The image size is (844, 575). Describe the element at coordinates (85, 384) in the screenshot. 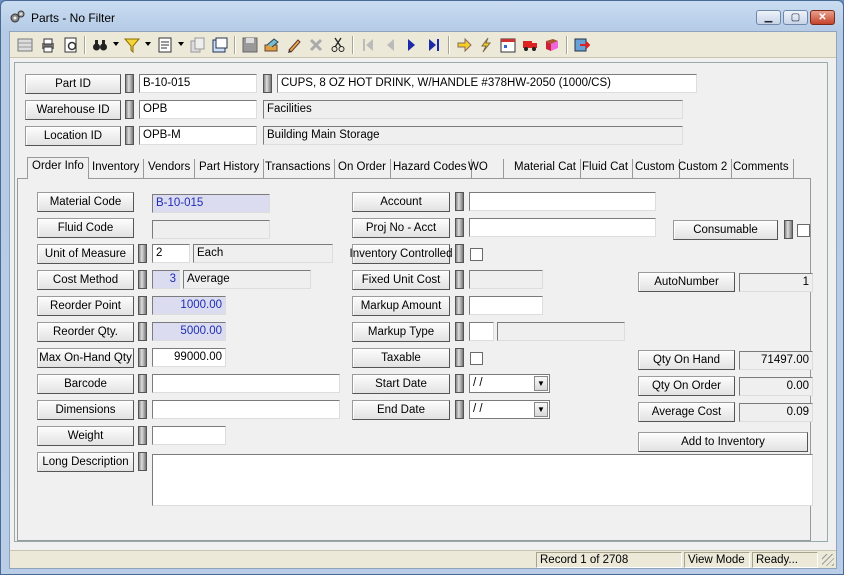

I see `barcode-button: Barcode` at that location.